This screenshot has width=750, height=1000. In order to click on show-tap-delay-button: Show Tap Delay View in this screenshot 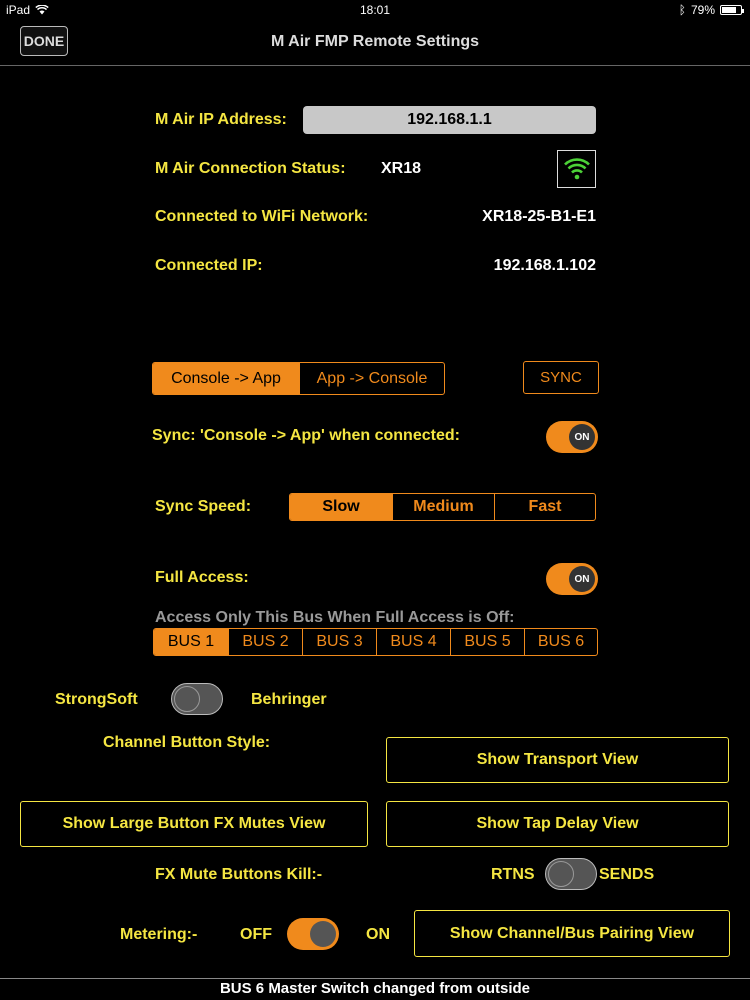, I will do `click(557, 824)`.